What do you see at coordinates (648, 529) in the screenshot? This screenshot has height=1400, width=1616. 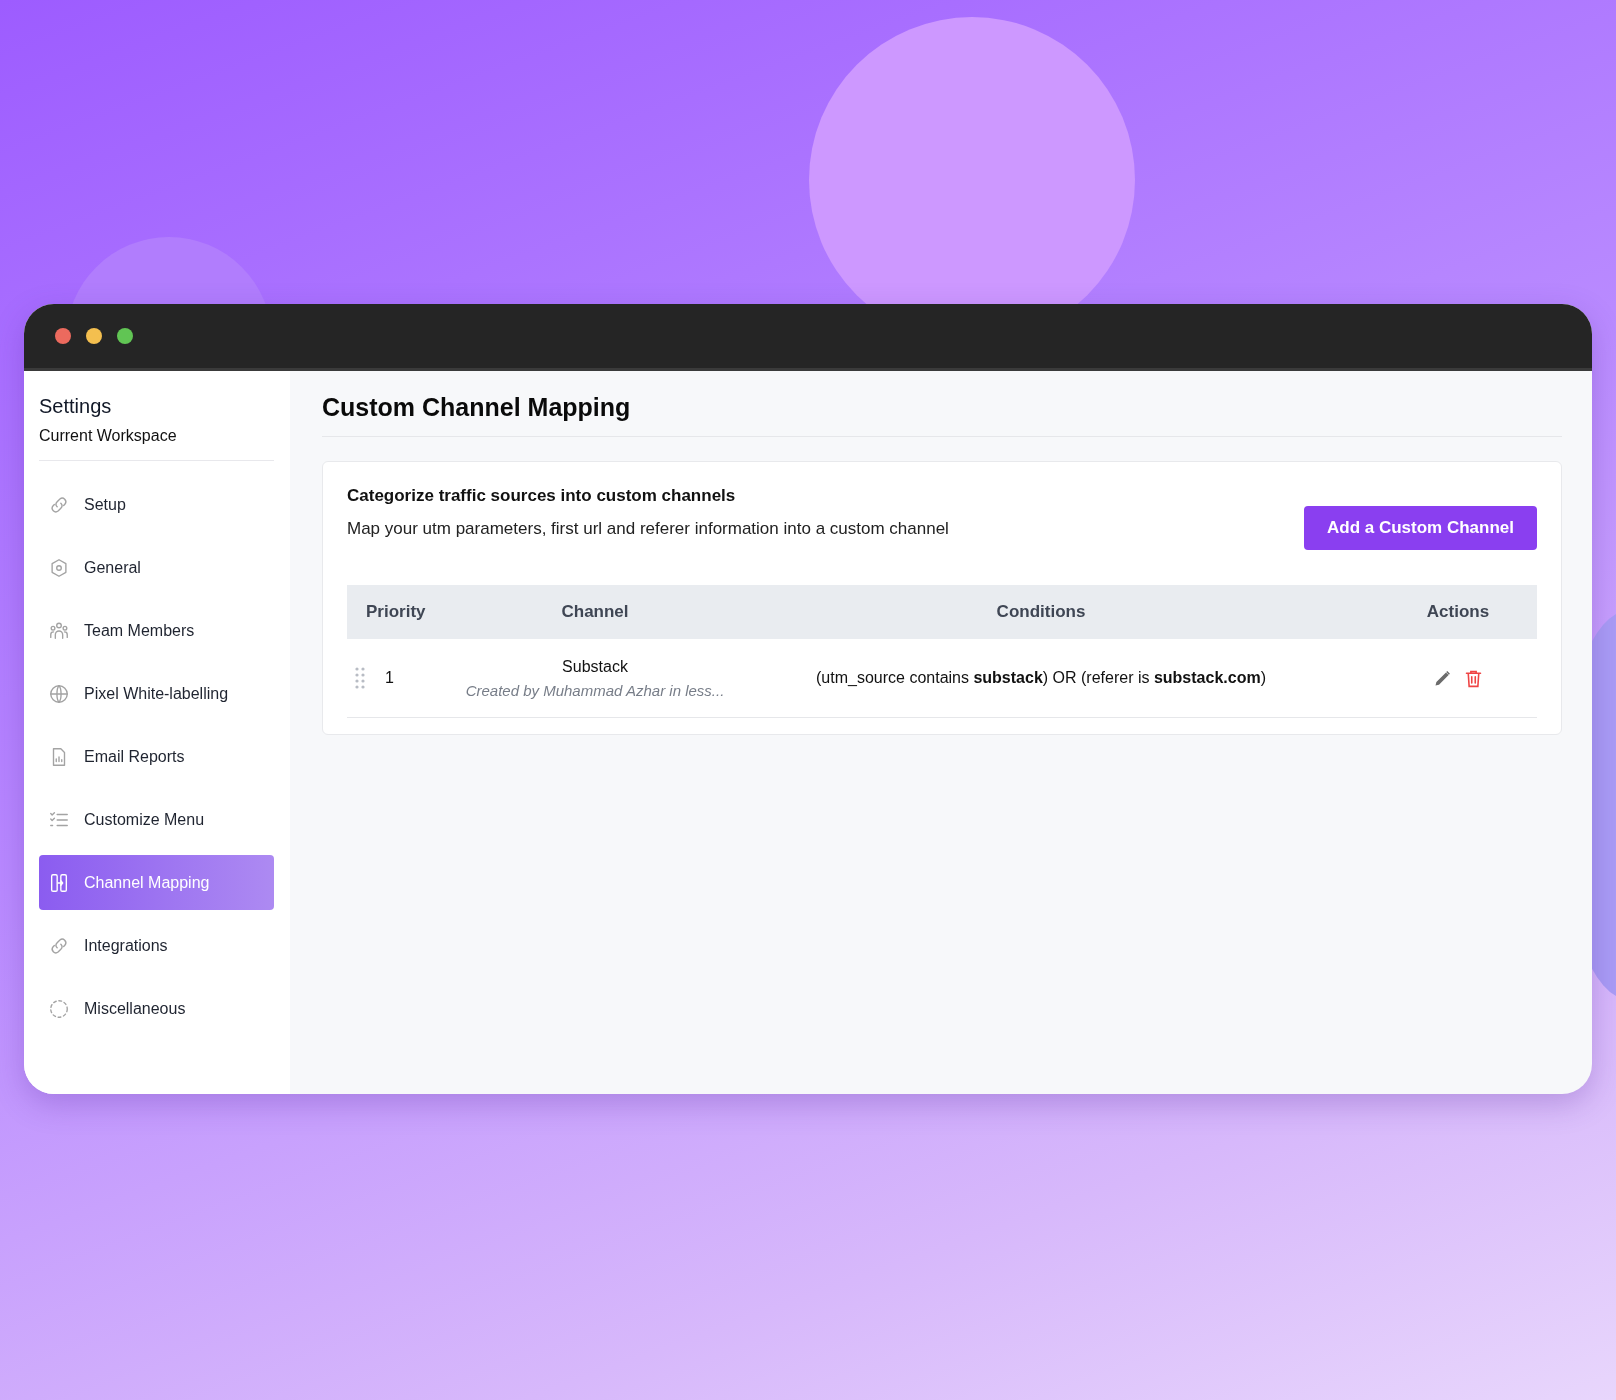 I see `card-description: Map your utm parameters, first url and referer information into a custom channel` at bounding box center [648, 529].